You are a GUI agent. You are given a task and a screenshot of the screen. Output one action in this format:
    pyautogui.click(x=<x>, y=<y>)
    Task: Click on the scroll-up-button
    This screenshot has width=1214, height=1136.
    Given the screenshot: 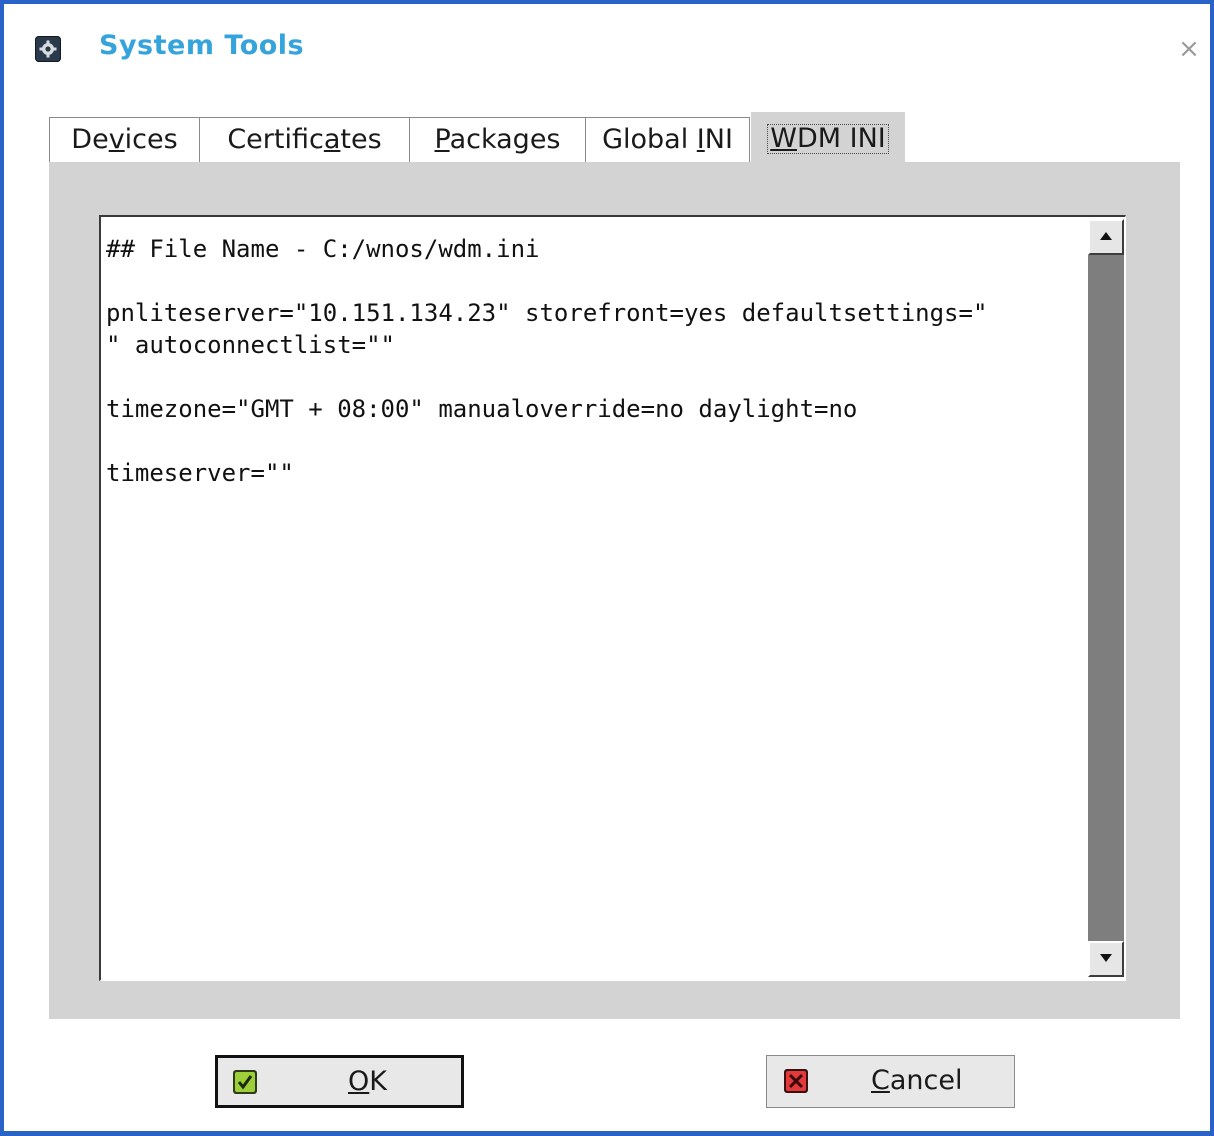 What is the action you would take?
    pyautogui.click(x=1106, y=237)
    